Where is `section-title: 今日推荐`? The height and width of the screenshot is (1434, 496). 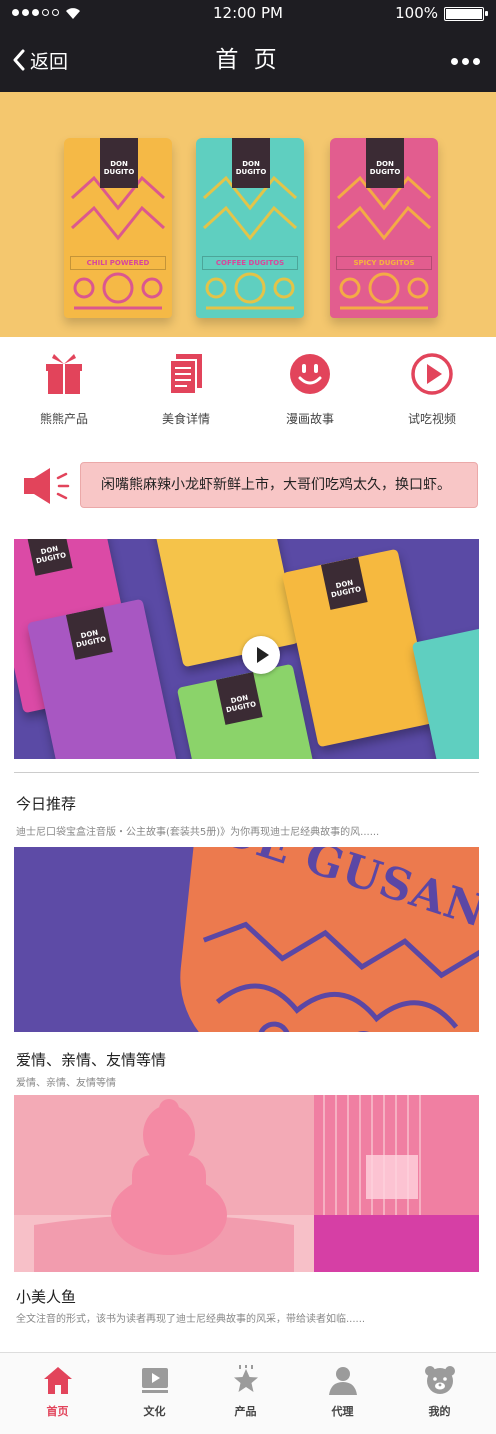 section-title: 今日推荐 is located at coordinates (46, 804).